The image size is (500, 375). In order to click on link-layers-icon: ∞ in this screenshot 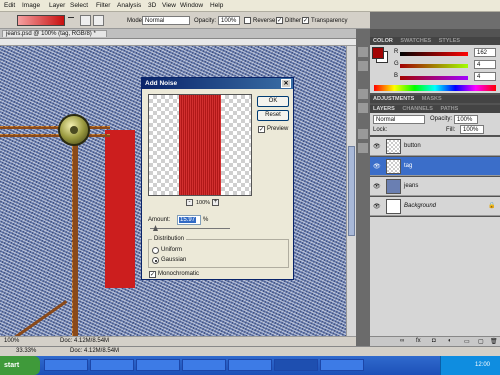, I will do `click(402, 341)`.